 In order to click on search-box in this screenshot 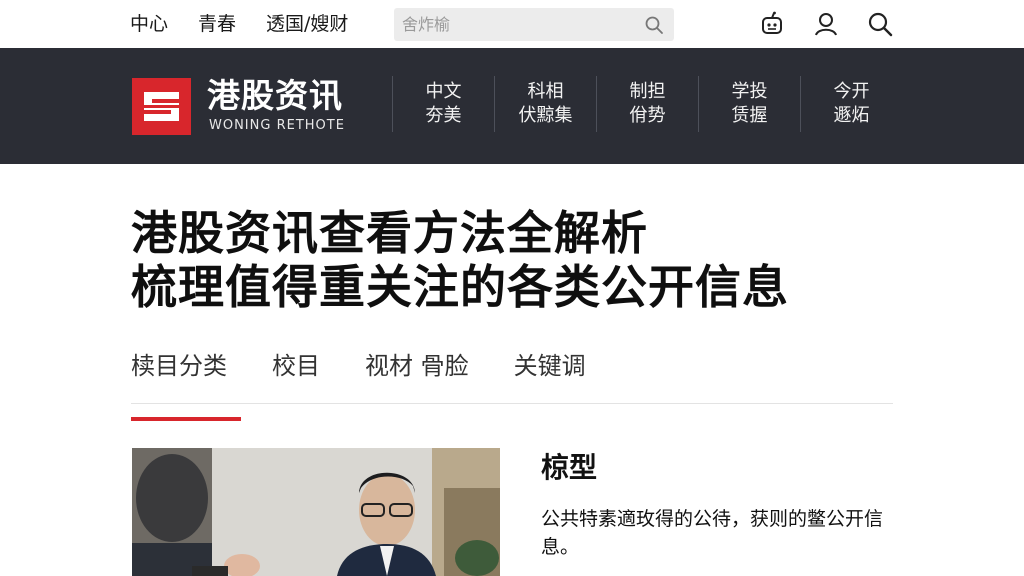, I will do `click(534, 24)`.